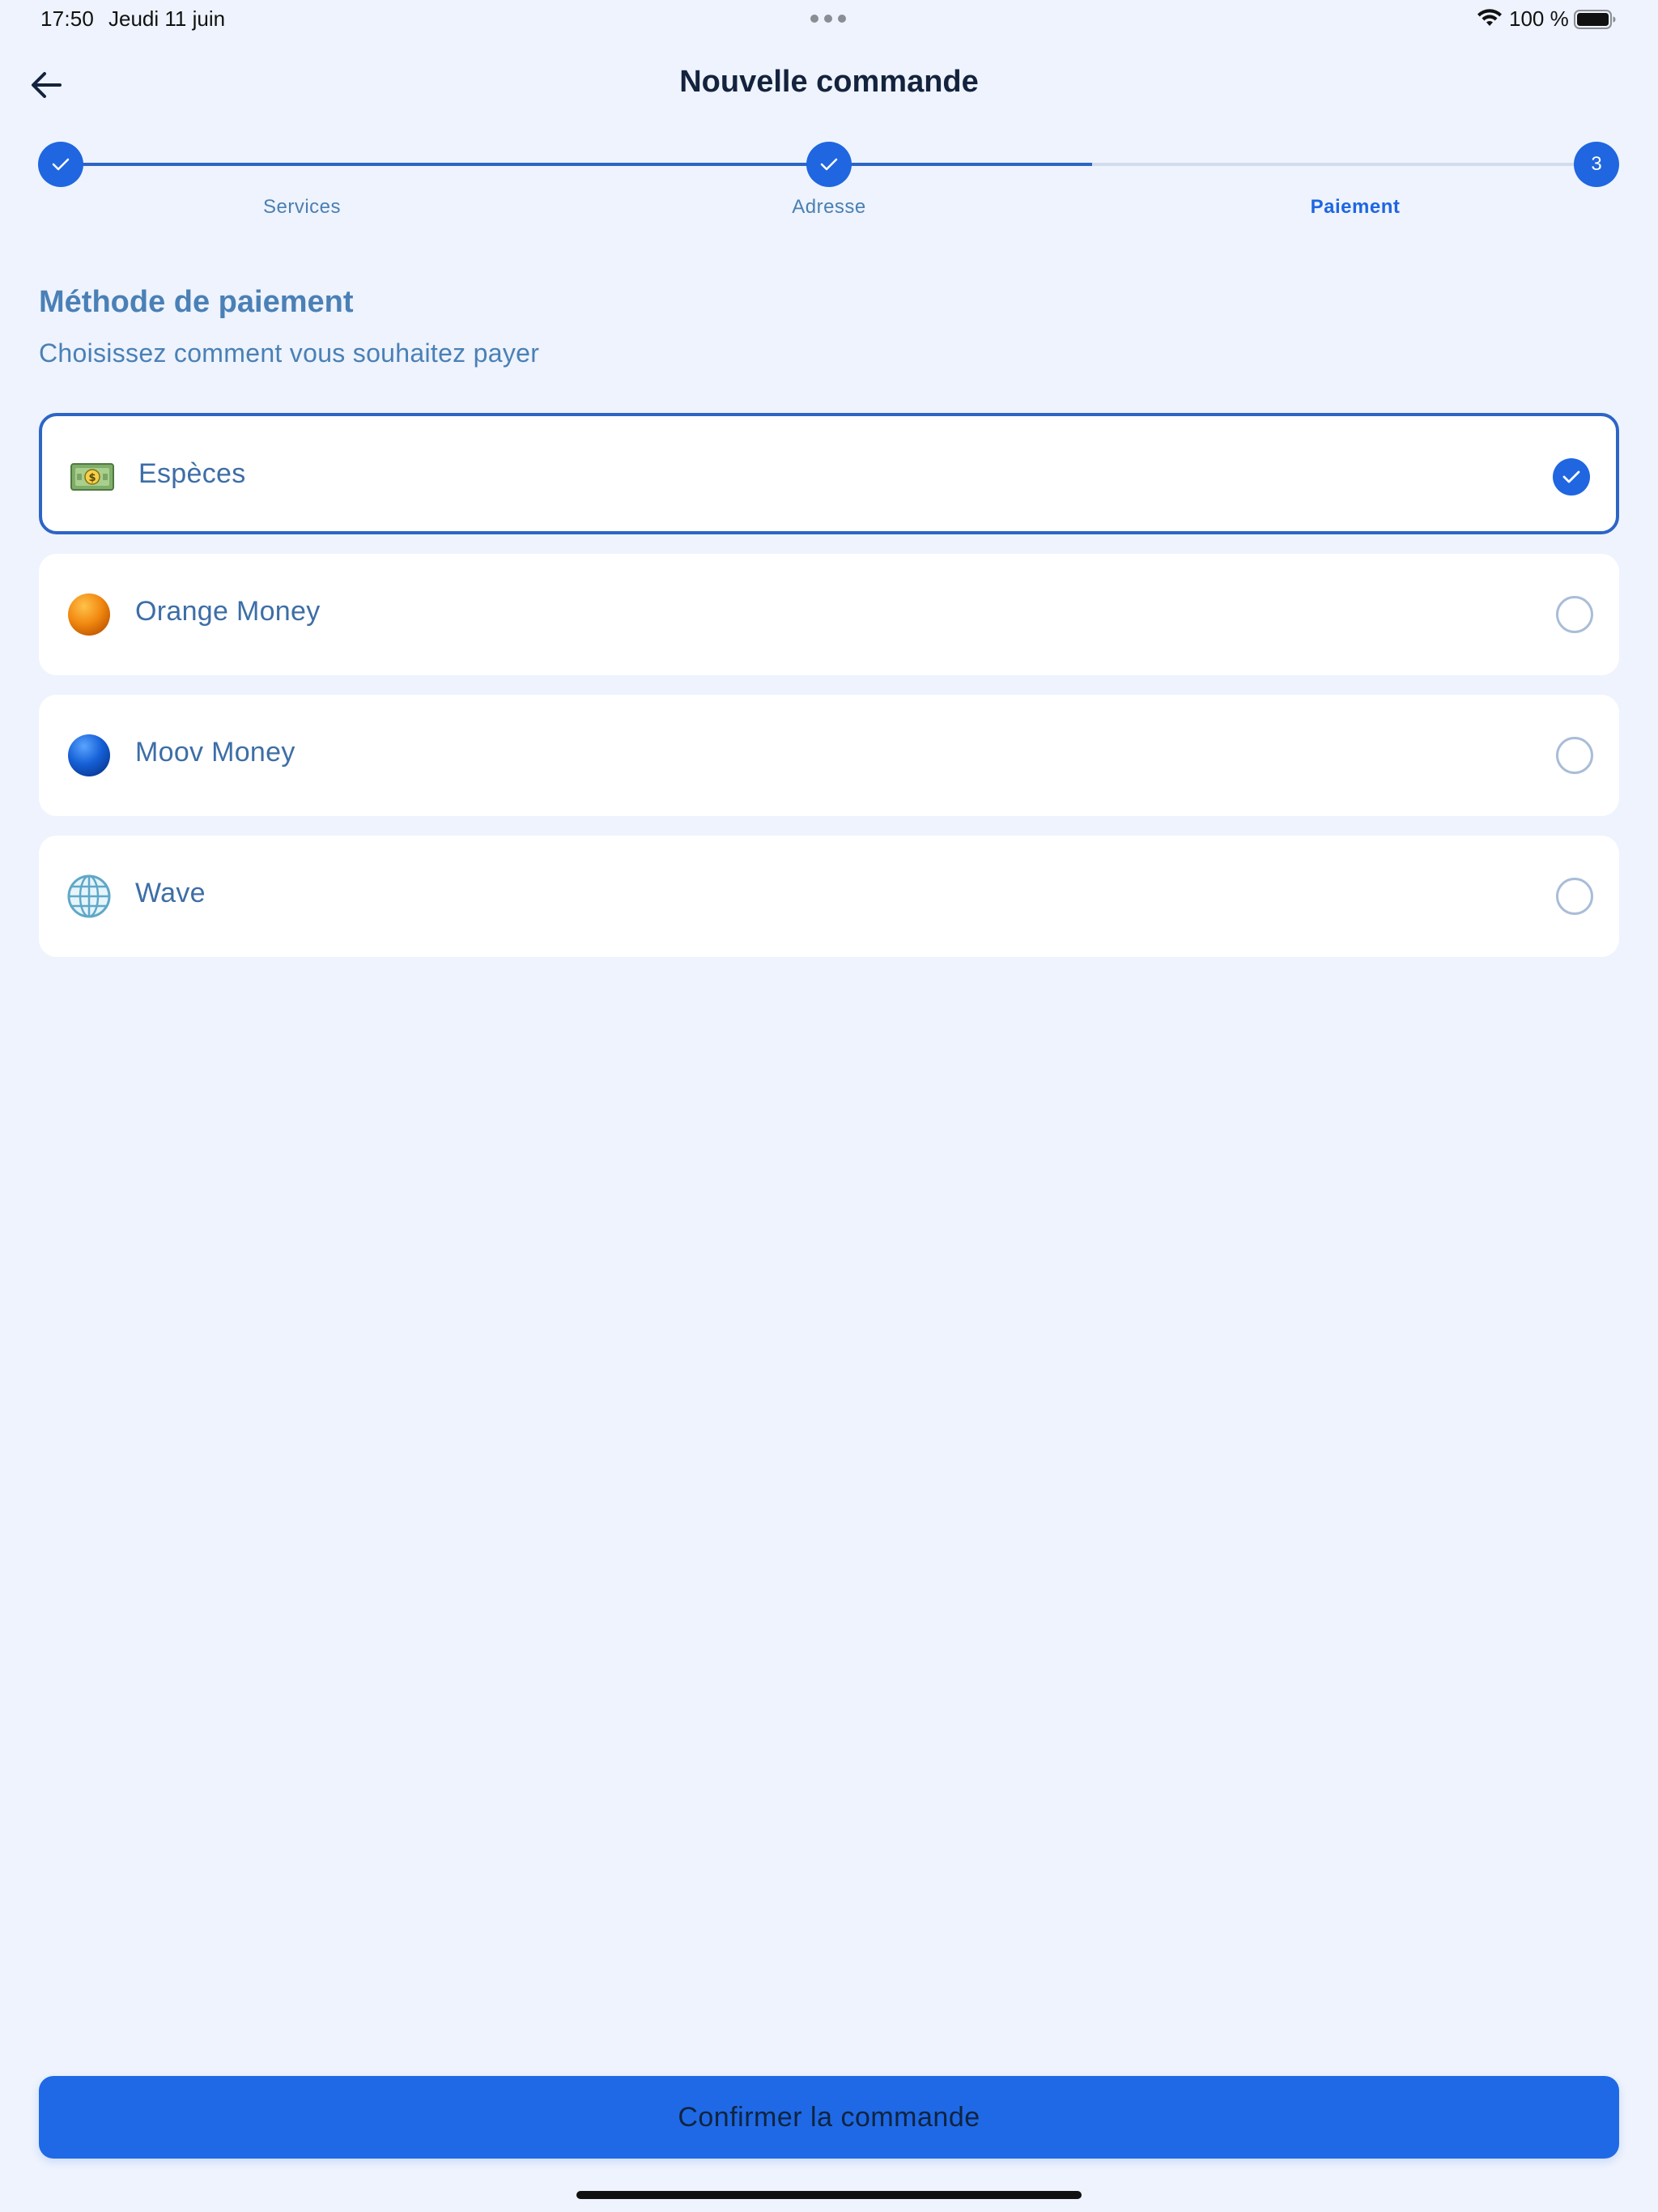 The height and width of the screenshot is (2212, 1658). I want to click on step-adresse-check-icon, so click(829, 164).